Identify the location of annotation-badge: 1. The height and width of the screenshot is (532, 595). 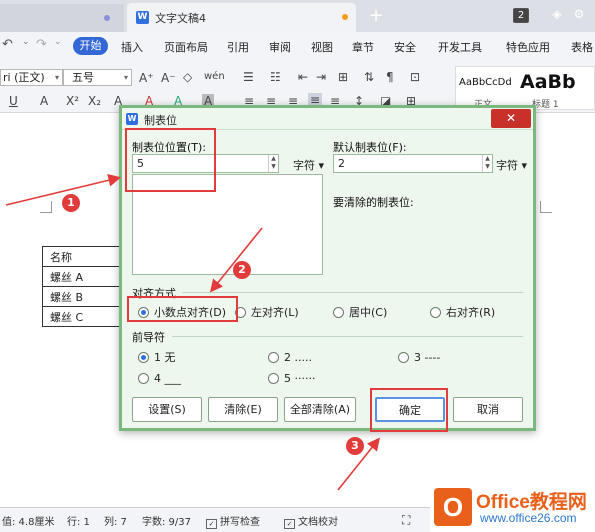
(71, 203).